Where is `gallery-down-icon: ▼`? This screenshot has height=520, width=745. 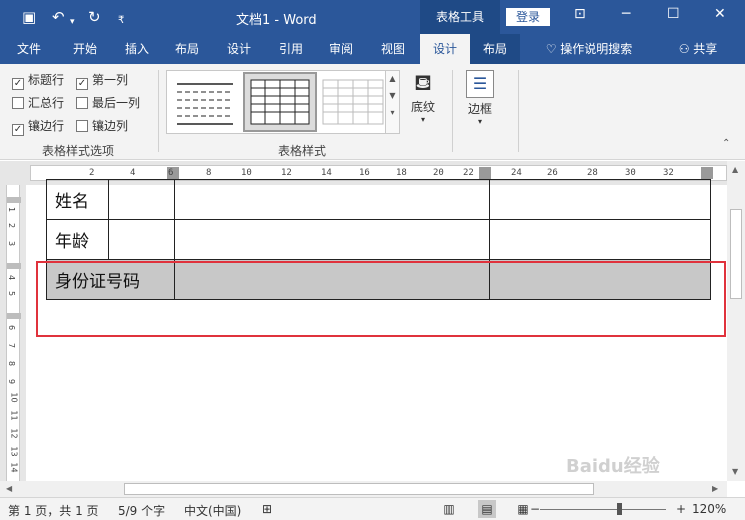 gallery-down-icon: ▼ is located at coordinates (392, 95).